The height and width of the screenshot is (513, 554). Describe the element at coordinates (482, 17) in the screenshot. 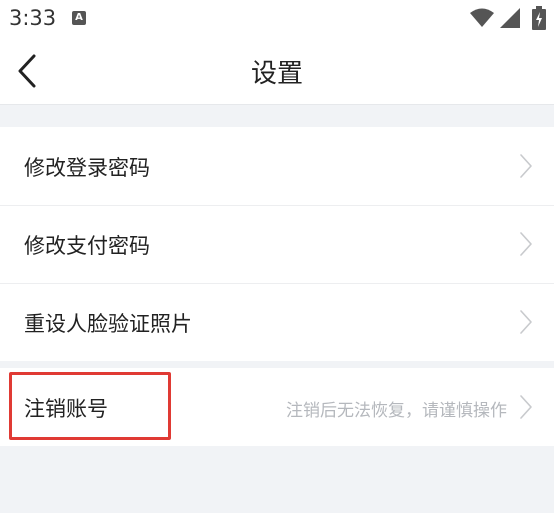

I see `wifi-icon` at that location.